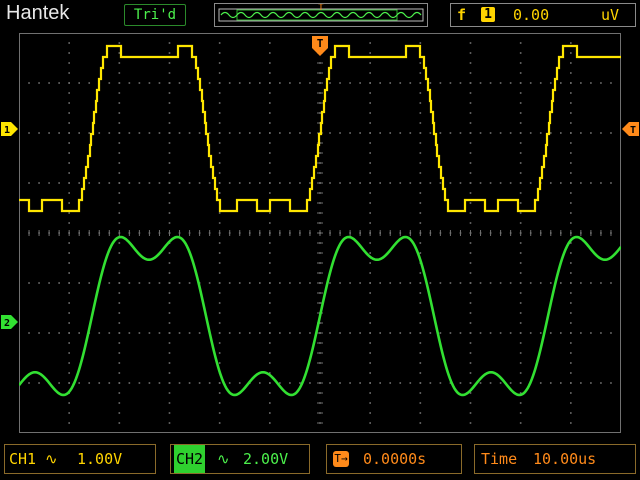 This screenshot has width=640, height=480. Describe the element at coordinates (155, 15) in the screenshot. I see `trigger-status: Tri'd` at that location.